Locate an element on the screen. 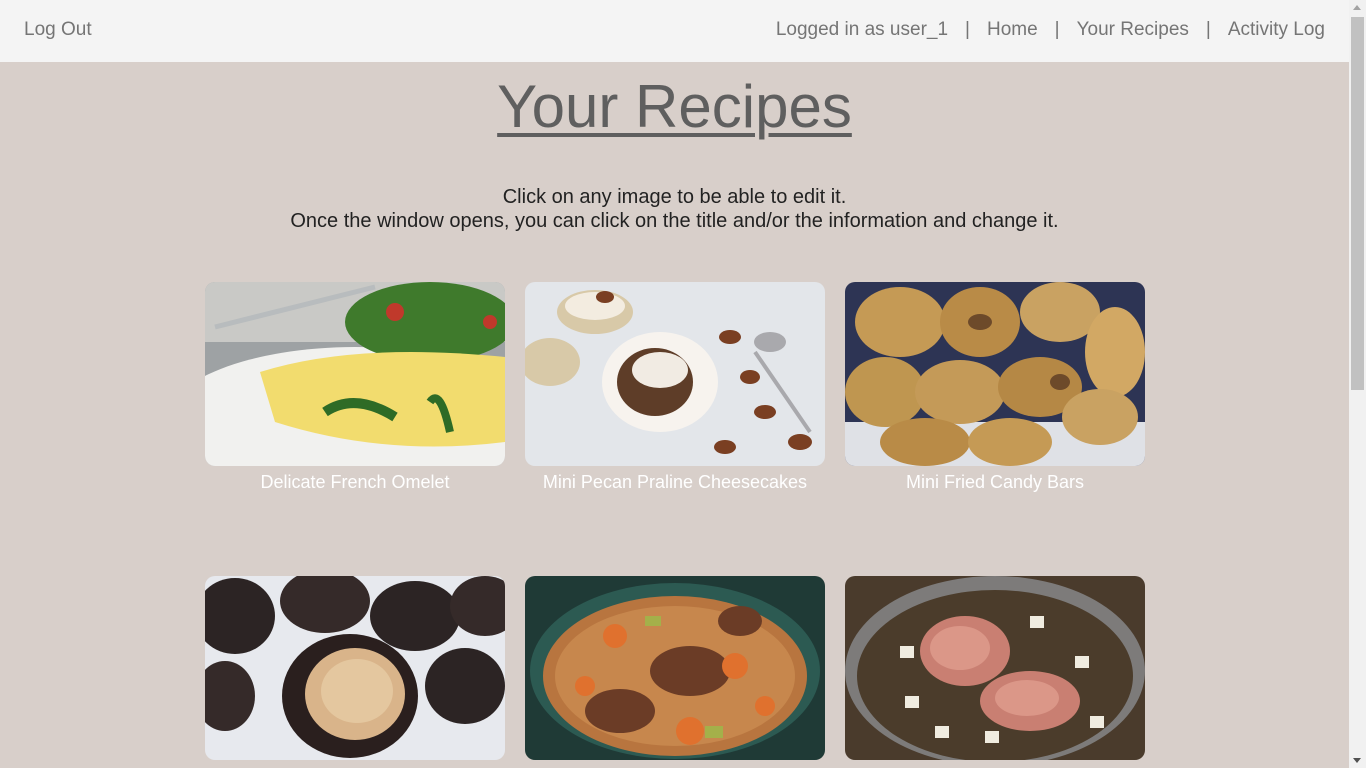  page-title: Your Recipes is located at coordinates (674, 106).